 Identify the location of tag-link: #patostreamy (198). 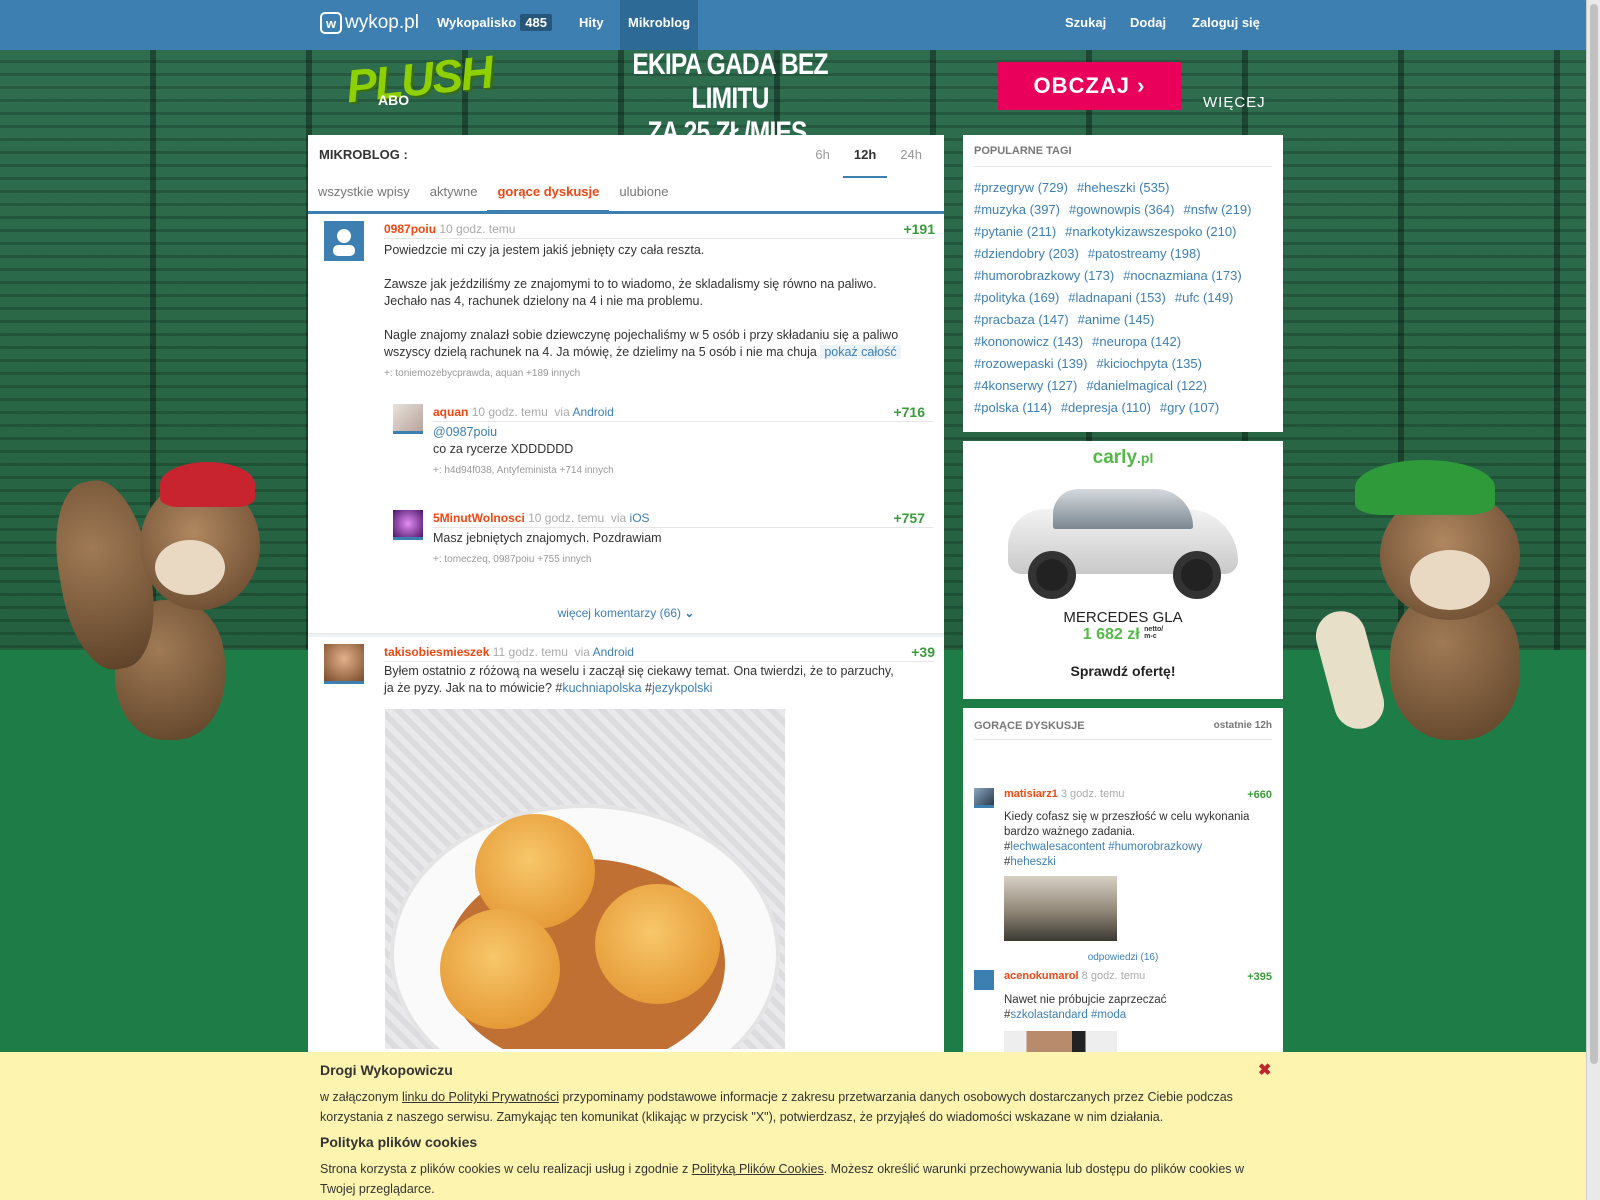
(1144, 253).